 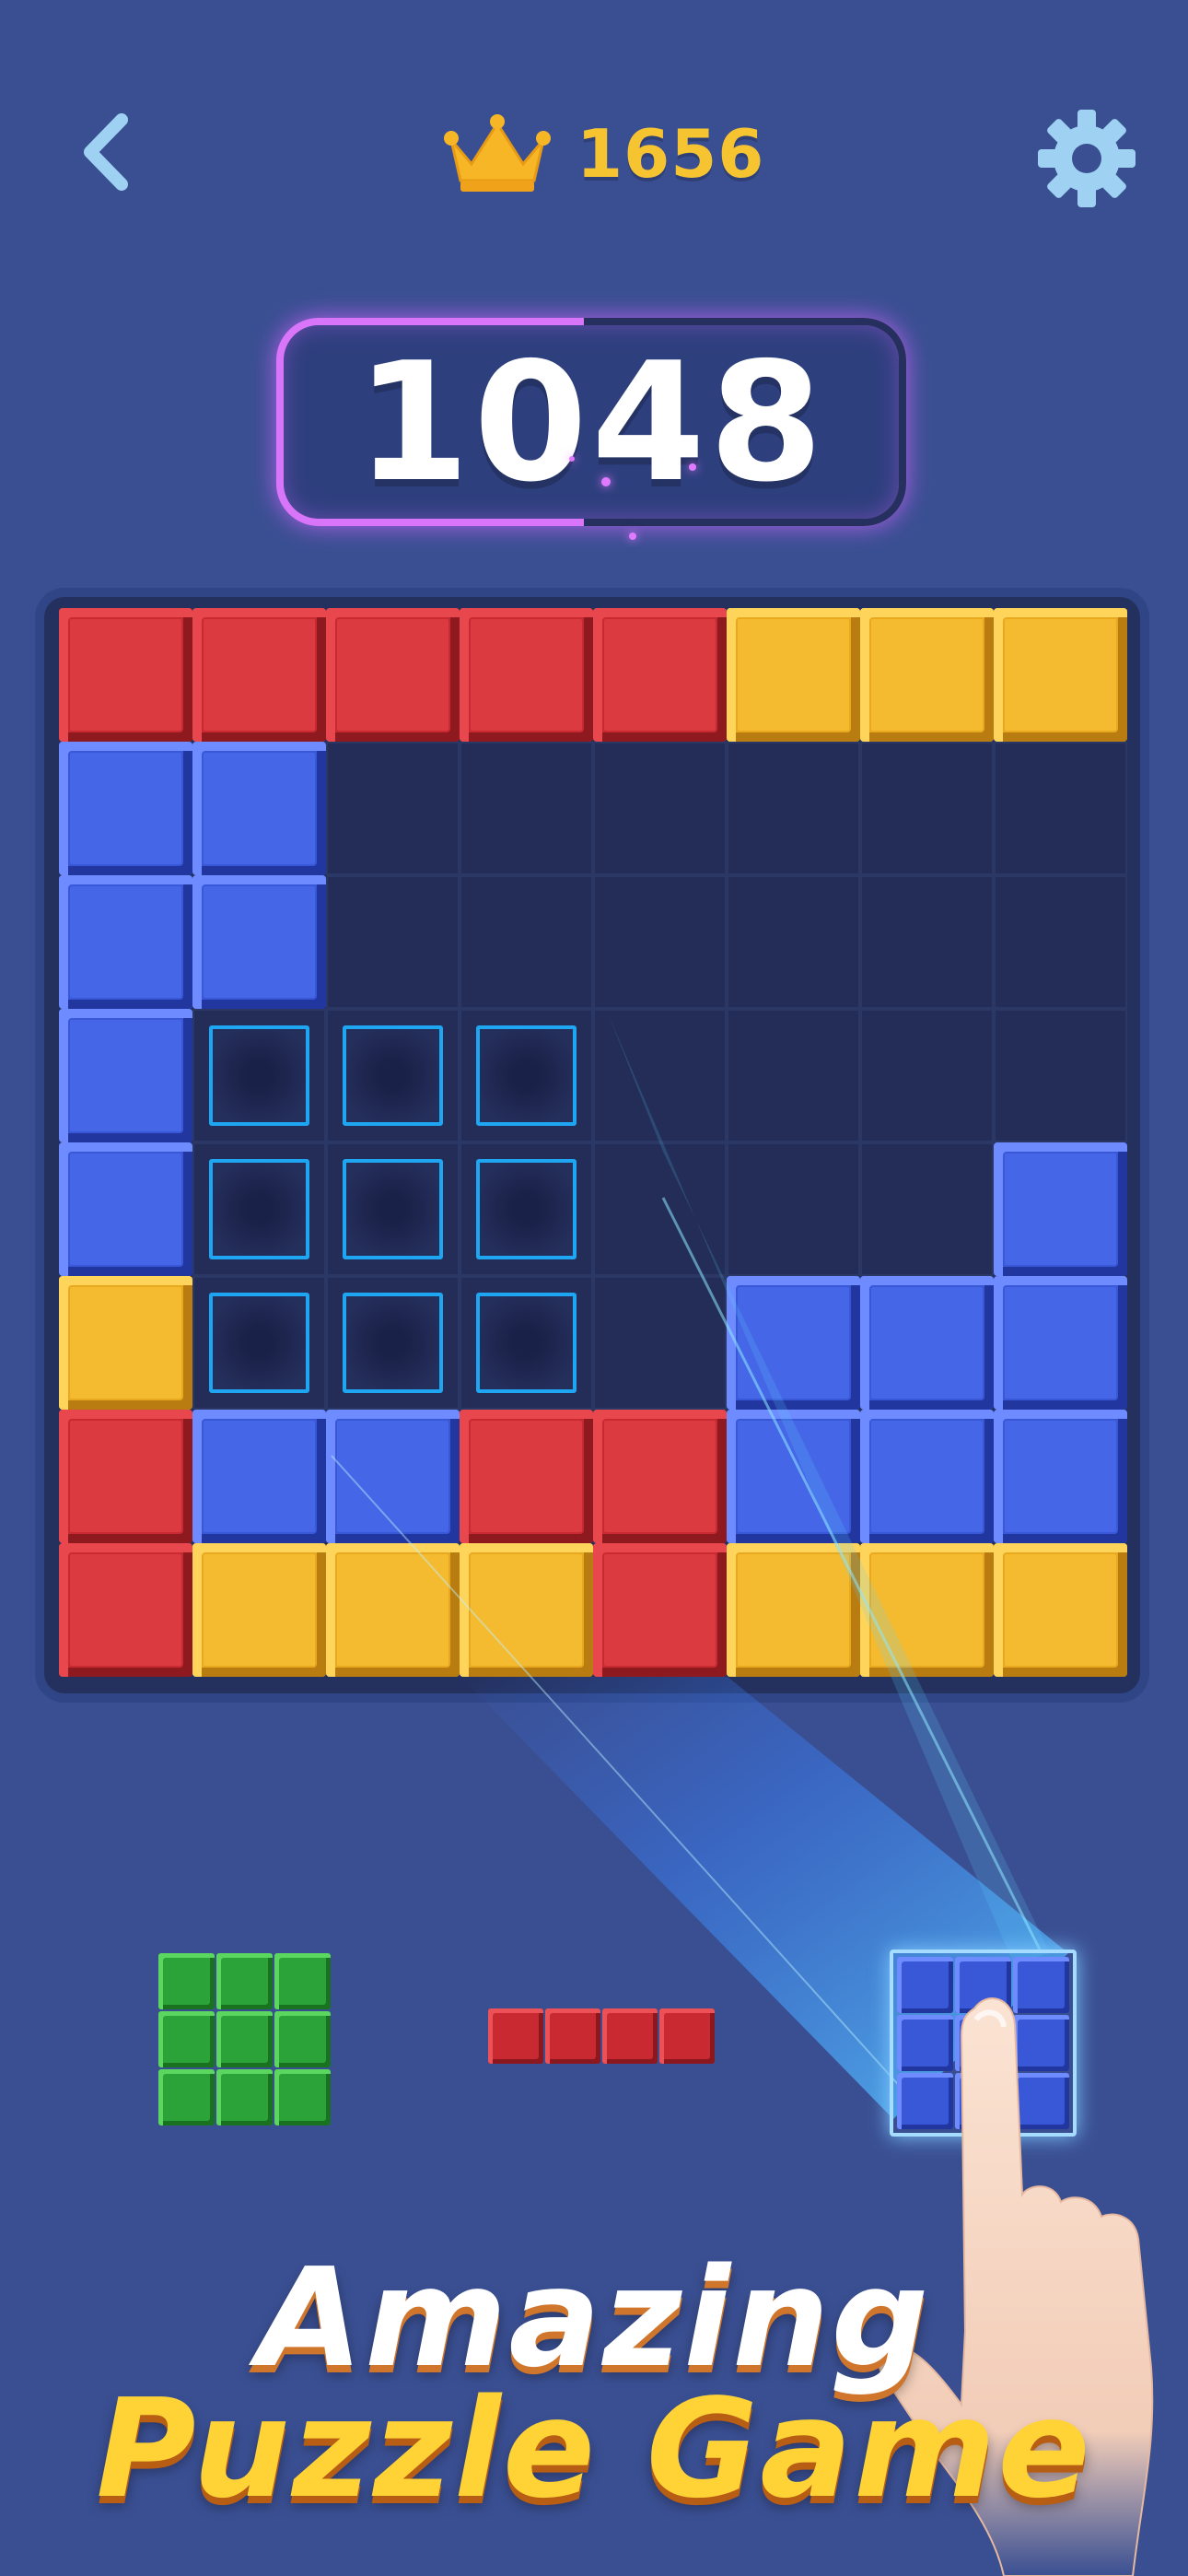 I want to click on piece-red-1x4, so click(x=601, y=2036).